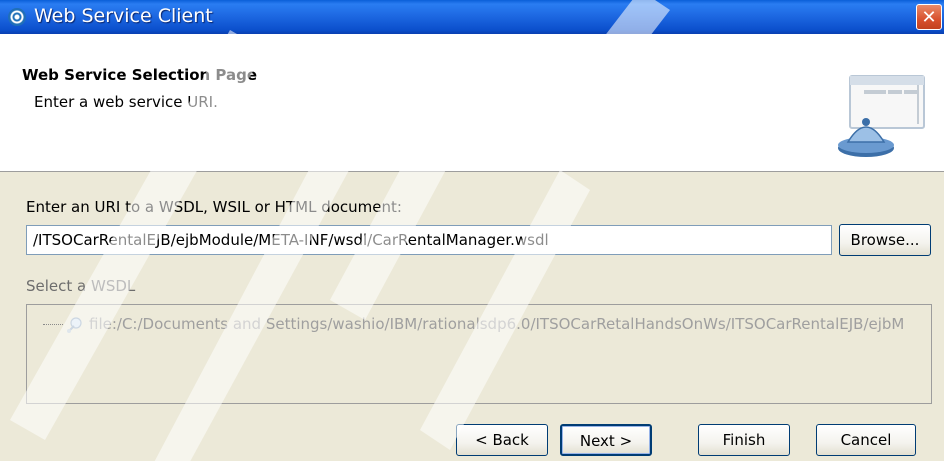  What do you see at coordinates (472, 17) in the screenshot?
I see `title-bar: Web Service Client ✕` at bounding box center [472, 17].